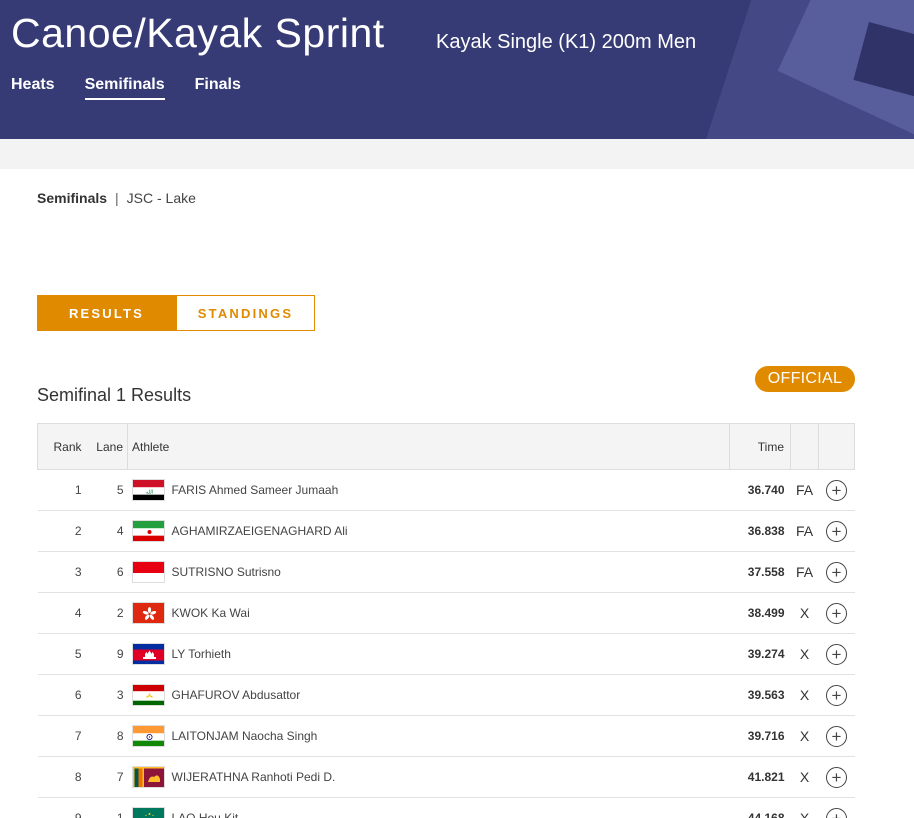 The height and width of the screenshot is (818, 914). I want to click on athlete-name: AGHAMIRZAEIGENAGHARD Ali, so click(260, 531).